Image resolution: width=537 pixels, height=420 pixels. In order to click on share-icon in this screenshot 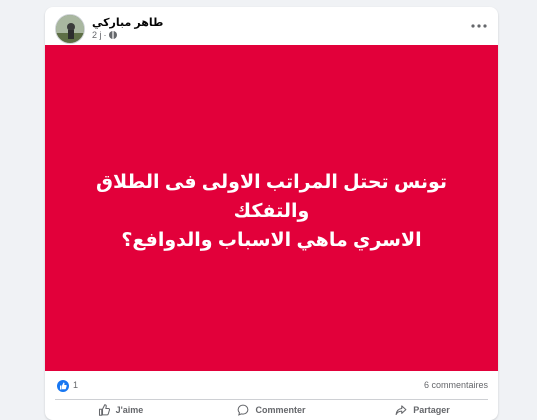, I will do `click(401, 410)`.